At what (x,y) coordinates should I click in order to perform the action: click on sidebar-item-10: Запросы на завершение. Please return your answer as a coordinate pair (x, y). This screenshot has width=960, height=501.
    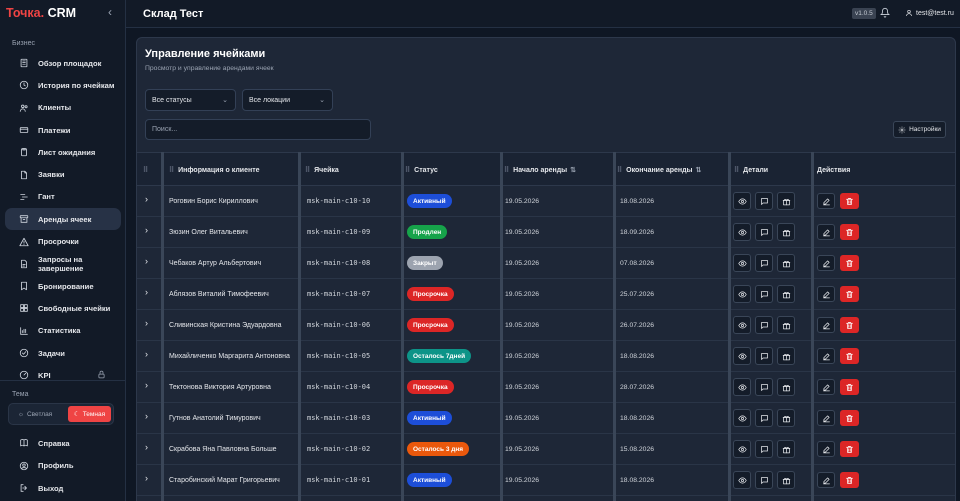
    Looking at the image, I should click on (63, 264).